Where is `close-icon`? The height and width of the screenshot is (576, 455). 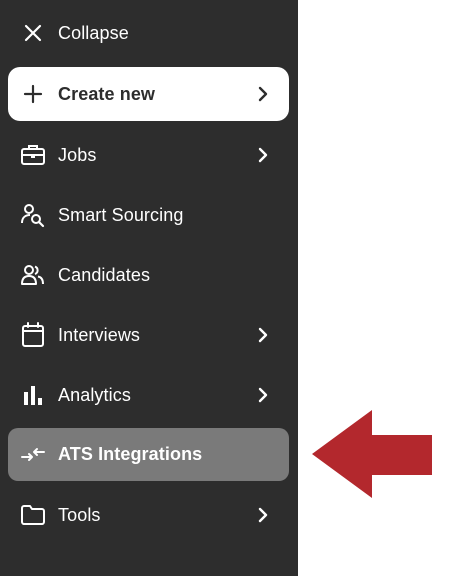 close-icon is located at coordinates (33, 33).